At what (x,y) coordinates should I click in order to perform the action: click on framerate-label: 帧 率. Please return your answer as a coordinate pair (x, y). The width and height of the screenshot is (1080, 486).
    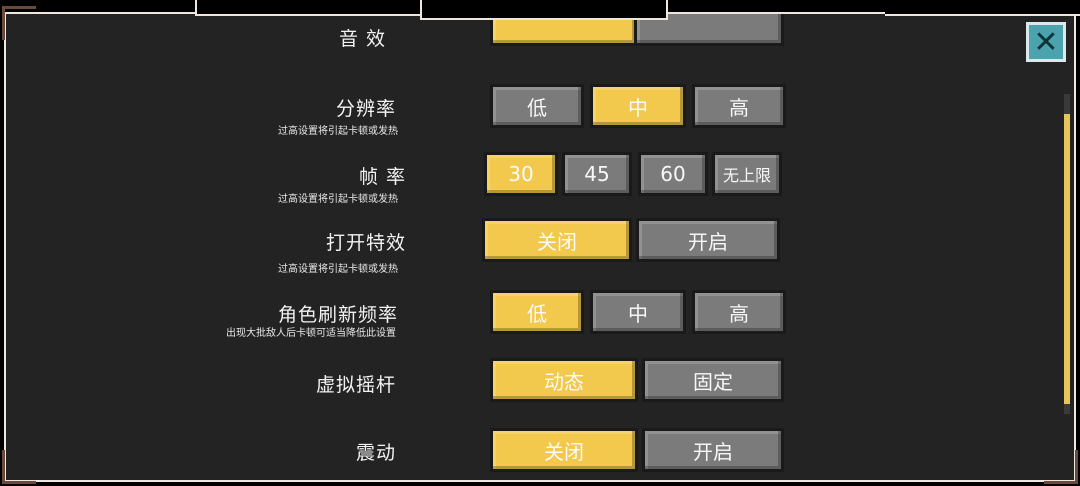
    Looking at the image, I should click on (382, 177).